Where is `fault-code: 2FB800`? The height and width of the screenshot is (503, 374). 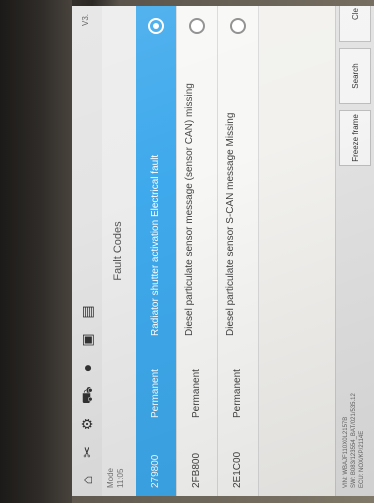 fault-code: 2FB800 is located at coordinates (196, 470).